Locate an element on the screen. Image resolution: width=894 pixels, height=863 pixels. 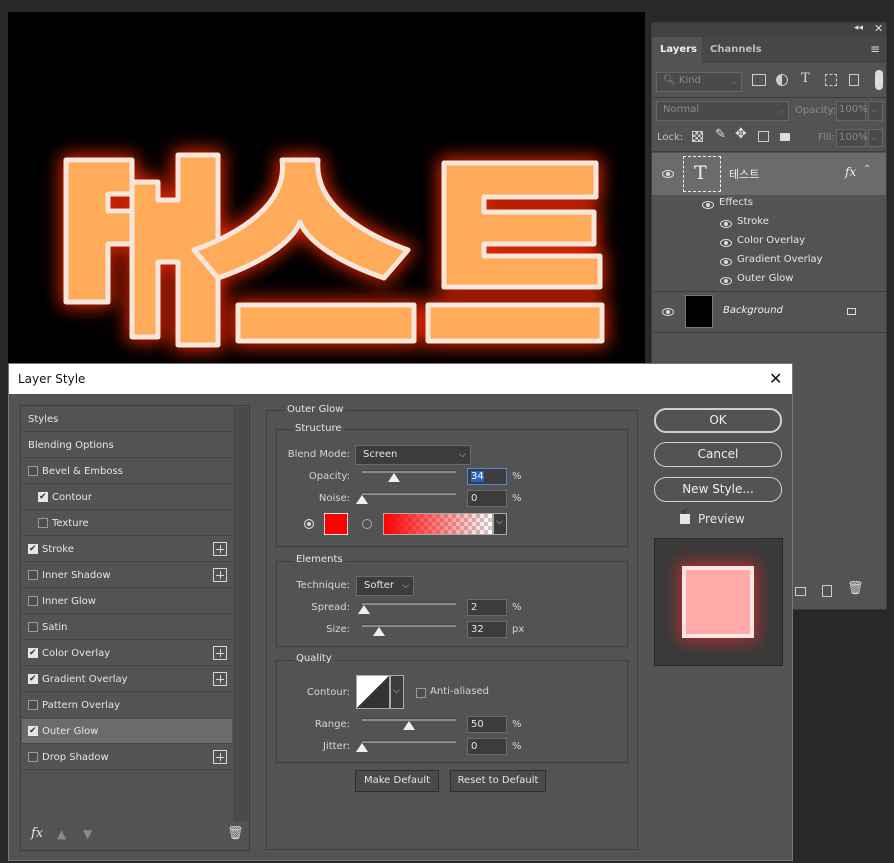
noise-slider-track is located at coordinates (409, 493).